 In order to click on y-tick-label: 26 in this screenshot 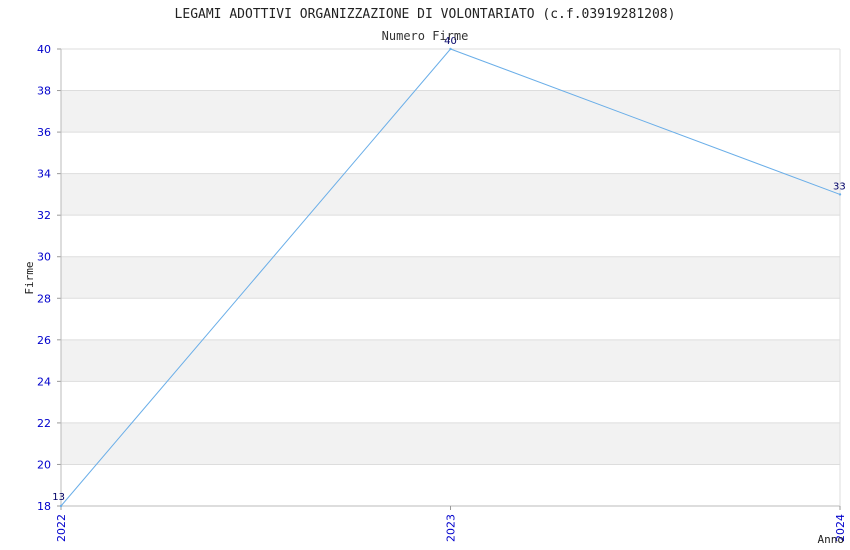, I will do `click(44, 340)`.